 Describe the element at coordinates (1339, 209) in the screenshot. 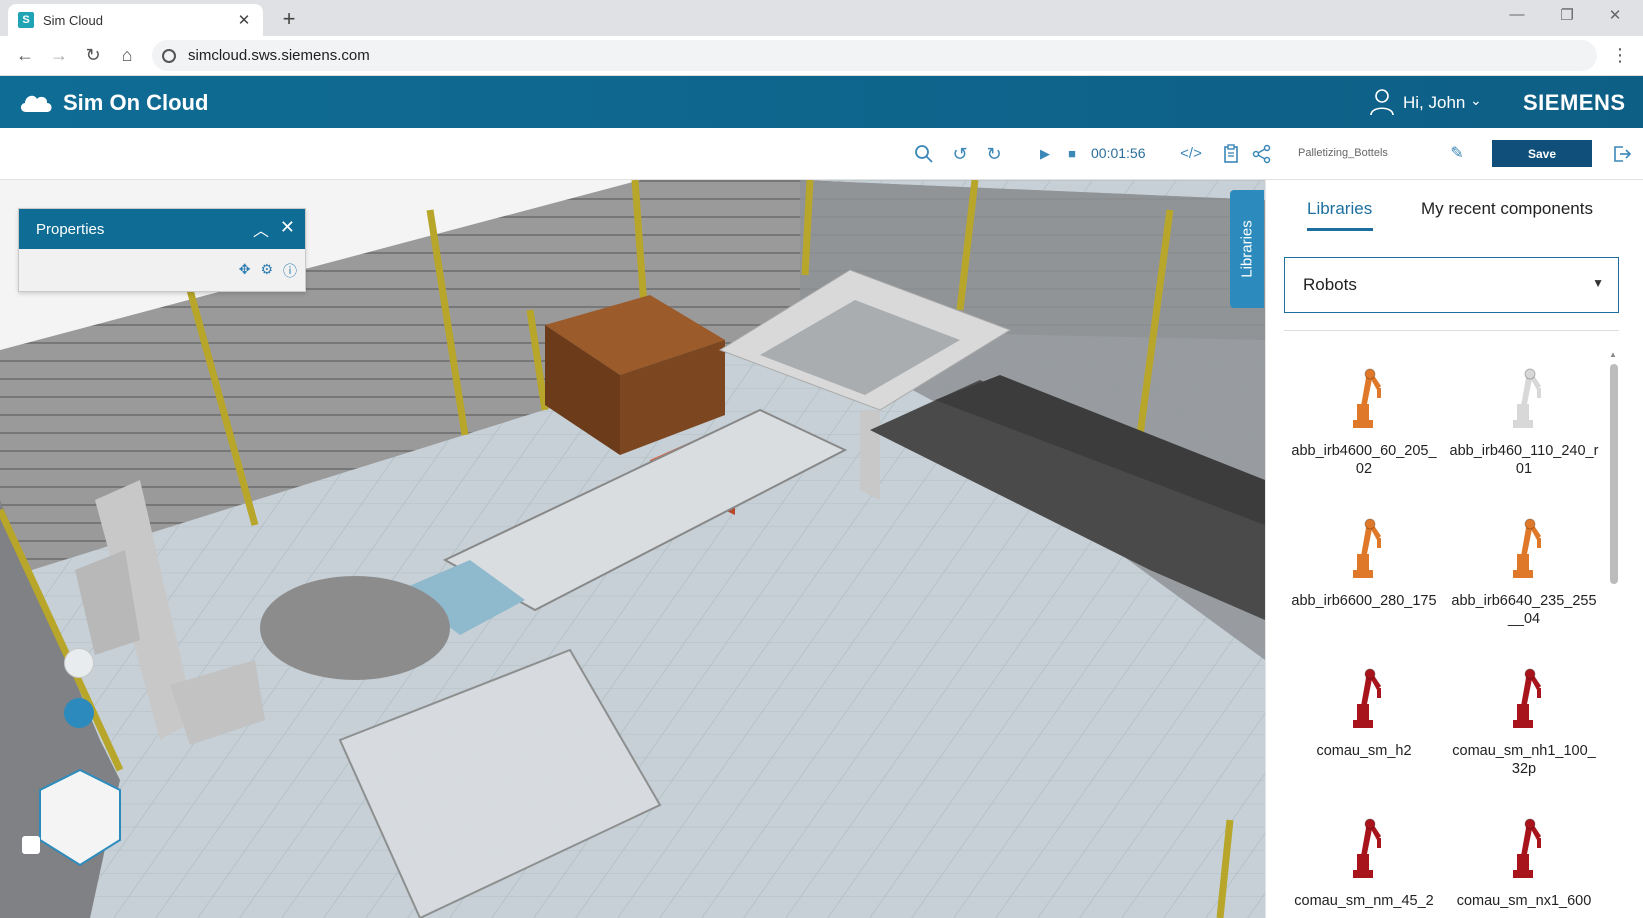

I see `tab-libraries: Libraries` at that location.